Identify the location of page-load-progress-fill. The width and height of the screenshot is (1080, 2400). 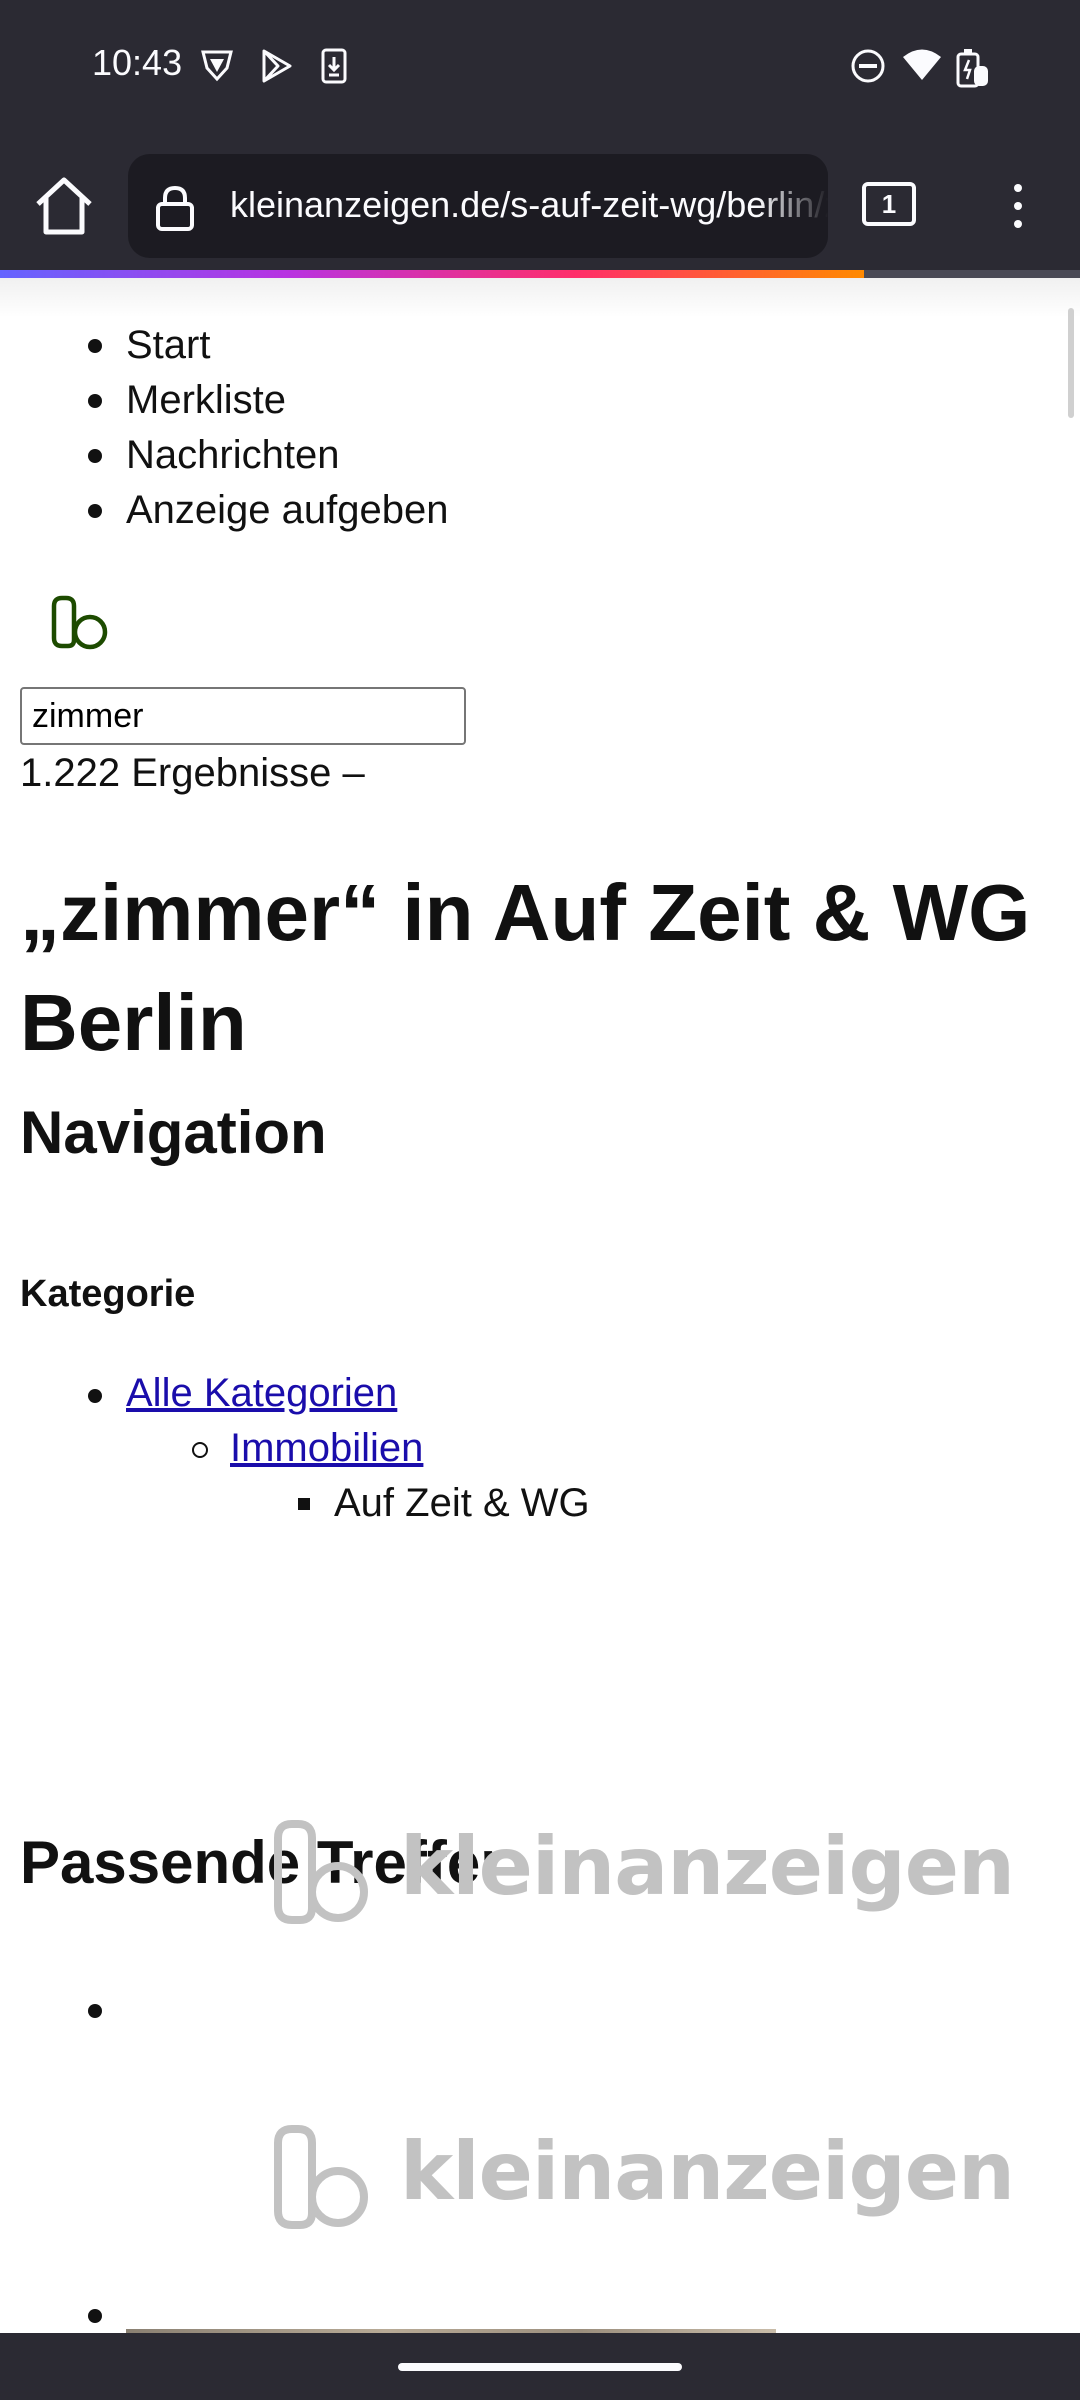
(432, 274).